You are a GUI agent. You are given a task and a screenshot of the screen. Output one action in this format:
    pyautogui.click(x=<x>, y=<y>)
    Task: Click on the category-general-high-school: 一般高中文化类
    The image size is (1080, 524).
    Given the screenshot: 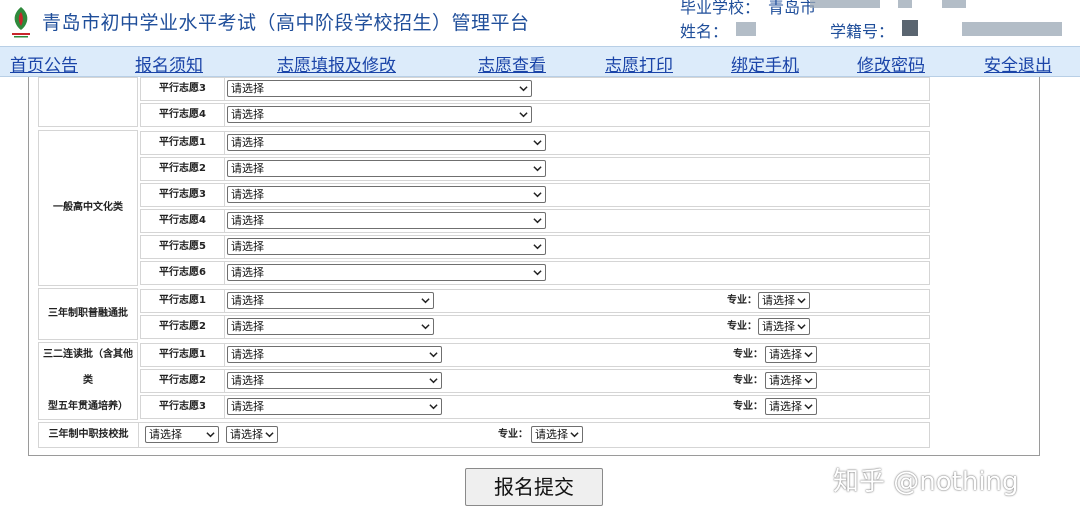 What is the action you would take?
    pyautogui.click(x=88, y=208)
    